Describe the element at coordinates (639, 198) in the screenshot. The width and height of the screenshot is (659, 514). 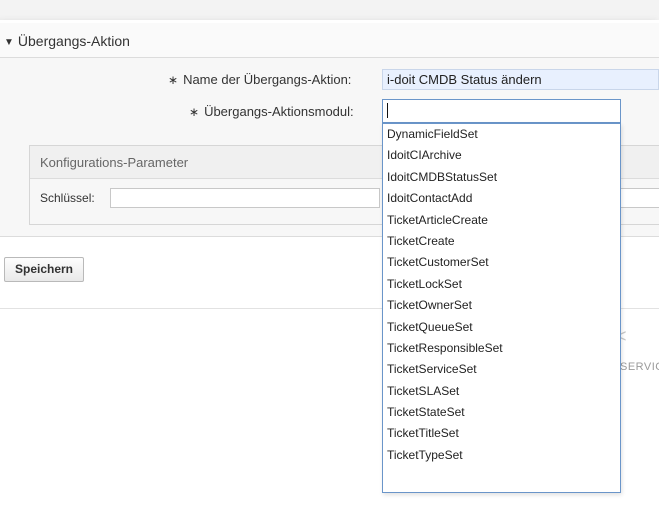
I see `value-input` at that location.